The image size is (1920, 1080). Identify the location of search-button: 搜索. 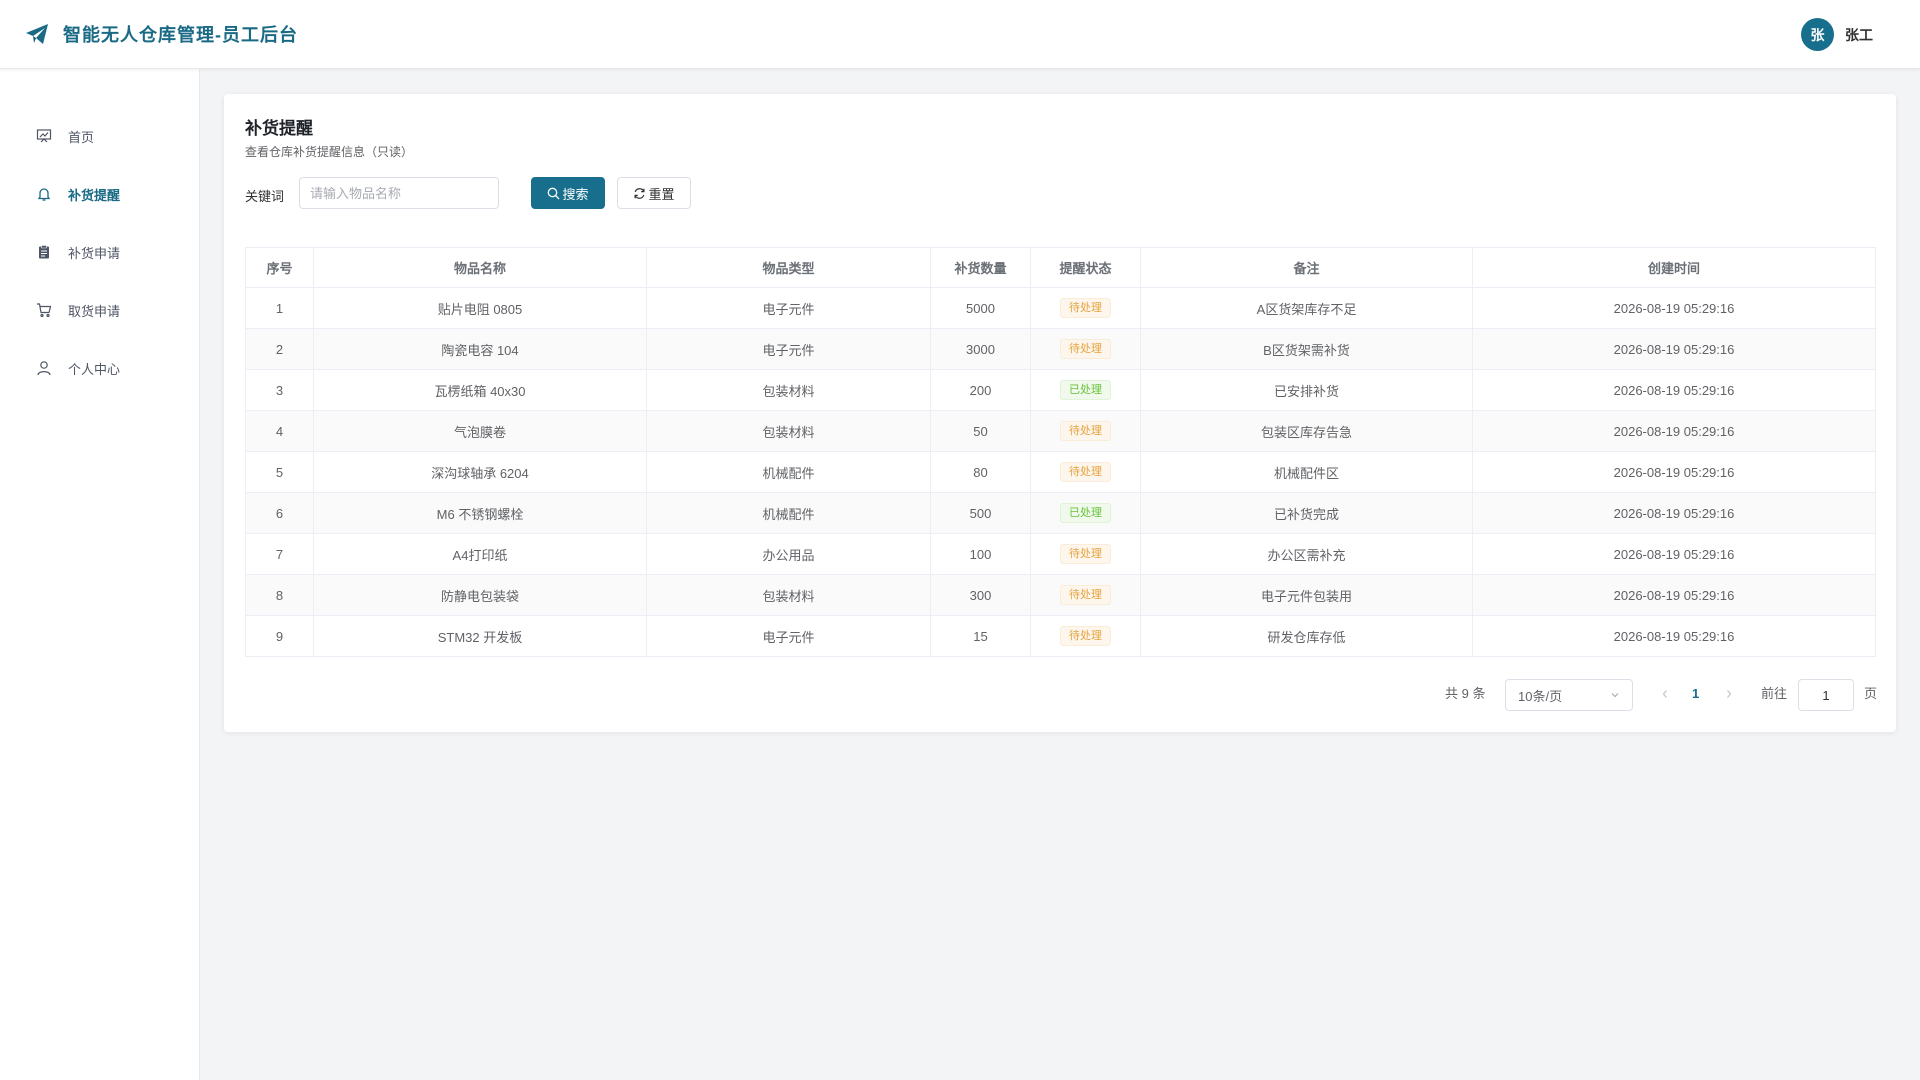
(568, 193).